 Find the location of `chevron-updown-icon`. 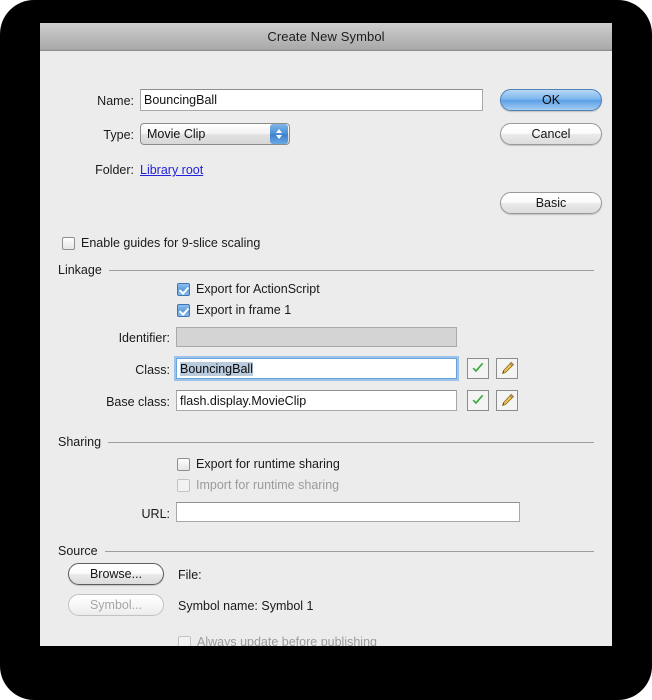

chevron-updown-icon is located at coordinates (279, 134).